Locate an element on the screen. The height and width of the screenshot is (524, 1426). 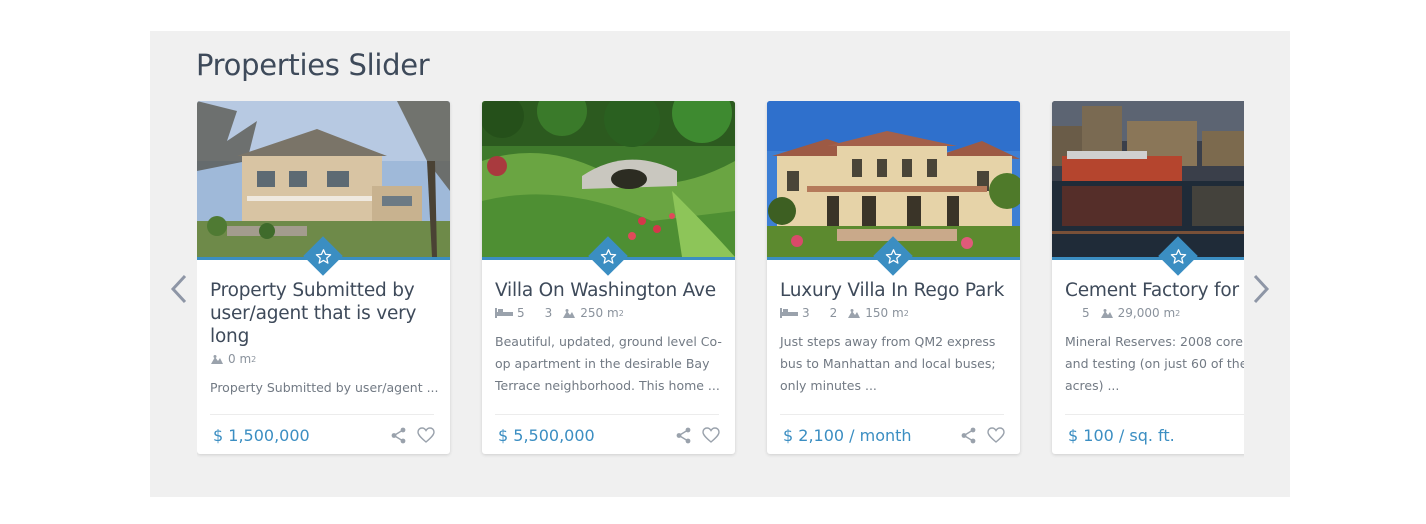
slider-next-button is located at coordinates (1261, 291).